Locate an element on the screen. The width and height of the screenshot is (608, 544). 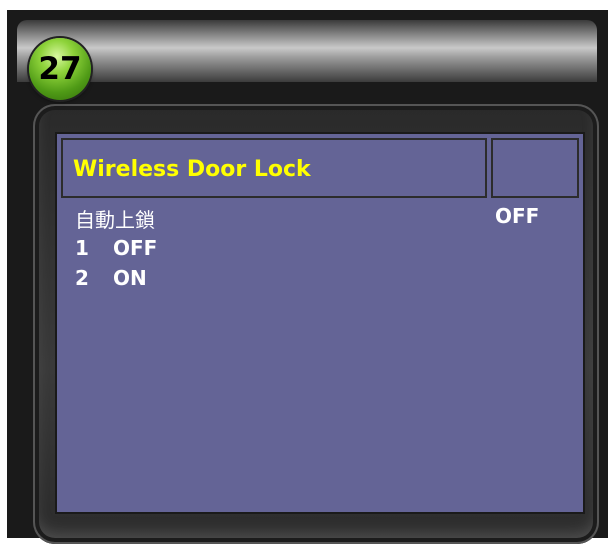
setting-label: 自動上鎖 is located at coordinates (115, 220).